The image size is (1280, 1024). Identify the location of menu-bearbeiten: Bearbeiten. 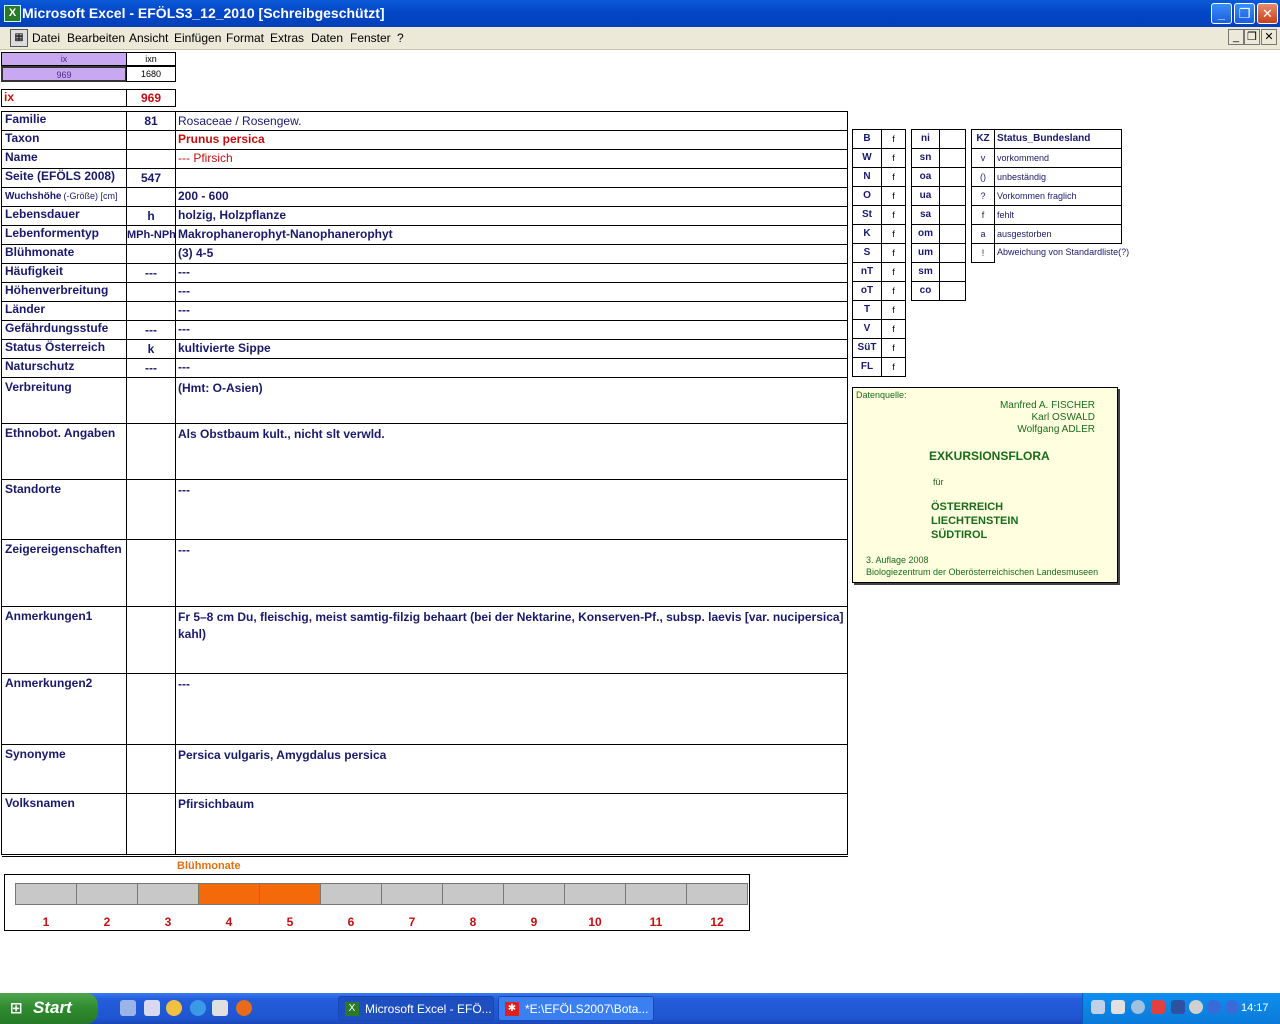
(96, 38).